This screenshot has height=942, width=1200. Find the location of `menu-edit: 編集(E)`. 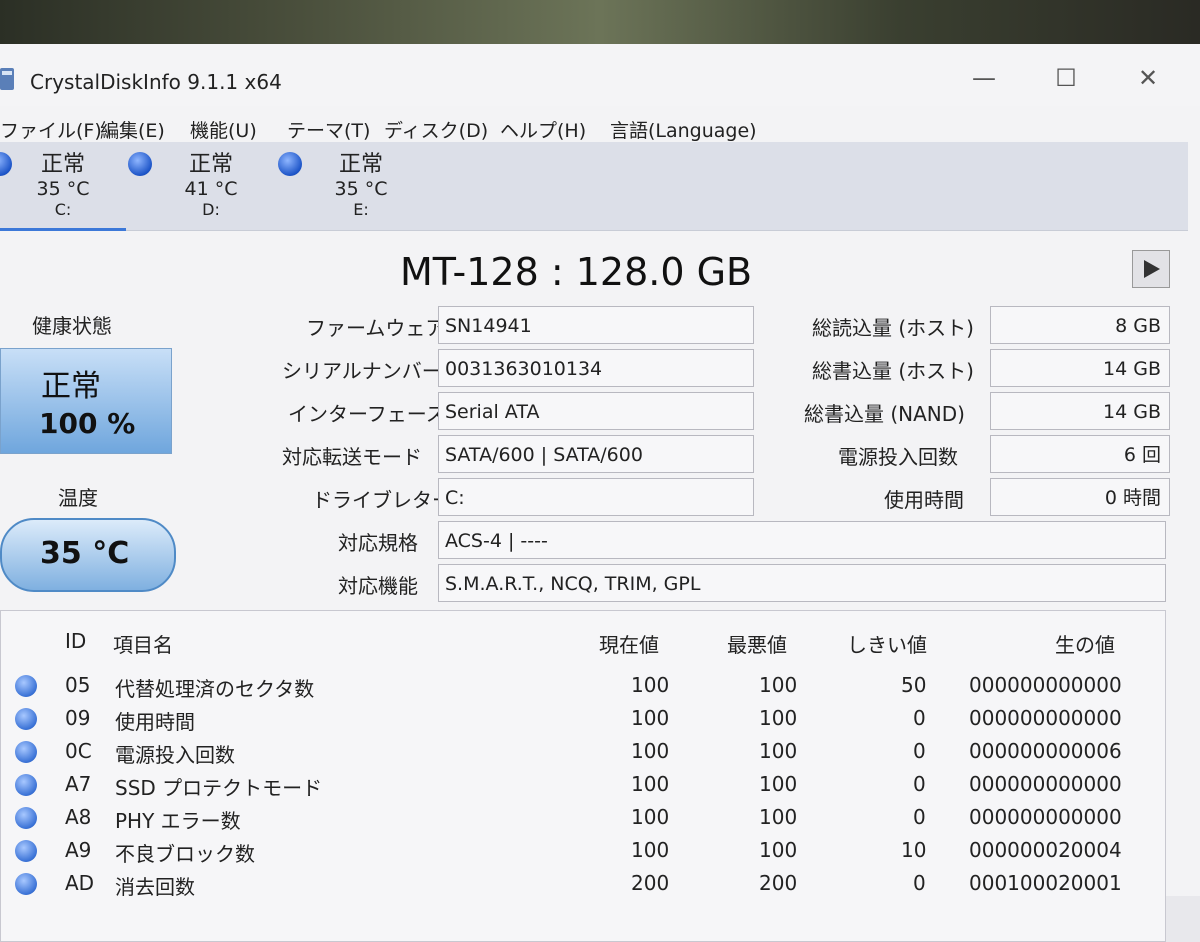

menu-edit: 編集(E) is located at coordinates (132, 129).